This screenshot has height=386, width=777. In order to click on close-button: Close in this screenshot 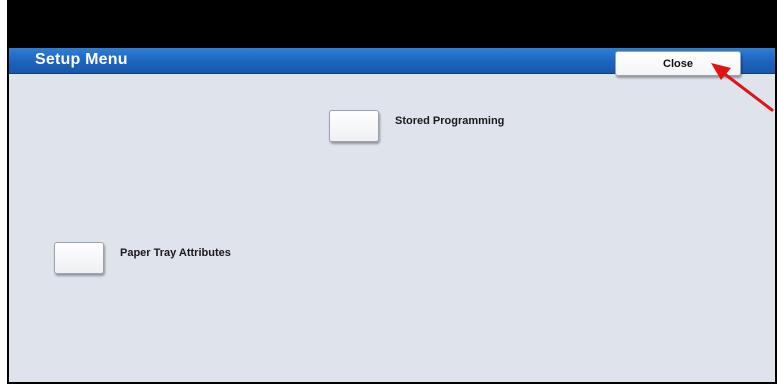, I will do `click(678, 63)`.